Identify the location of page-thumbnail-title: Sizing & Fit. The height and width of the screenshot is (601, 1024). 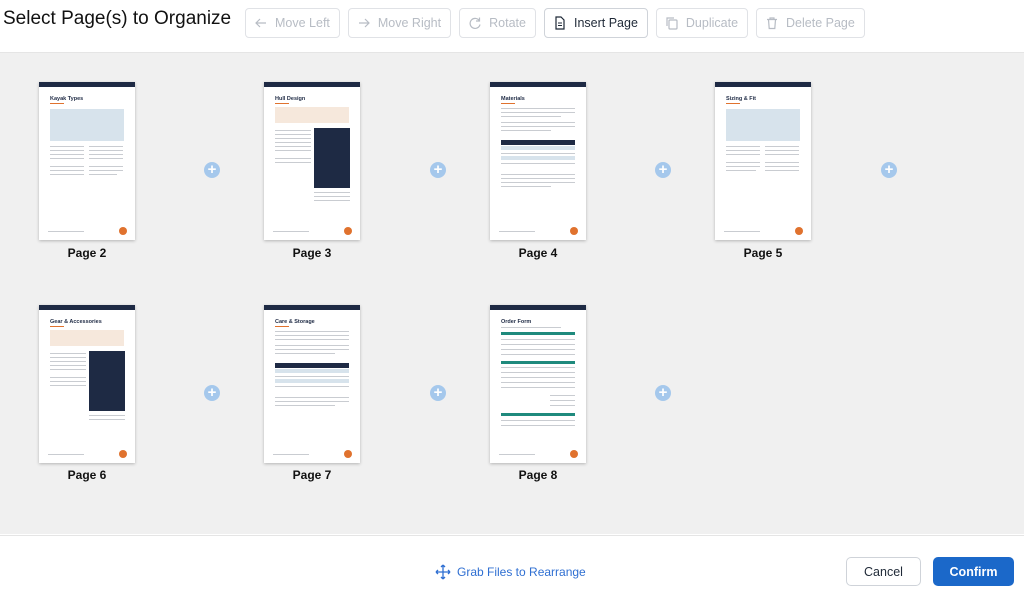
(741, 99).